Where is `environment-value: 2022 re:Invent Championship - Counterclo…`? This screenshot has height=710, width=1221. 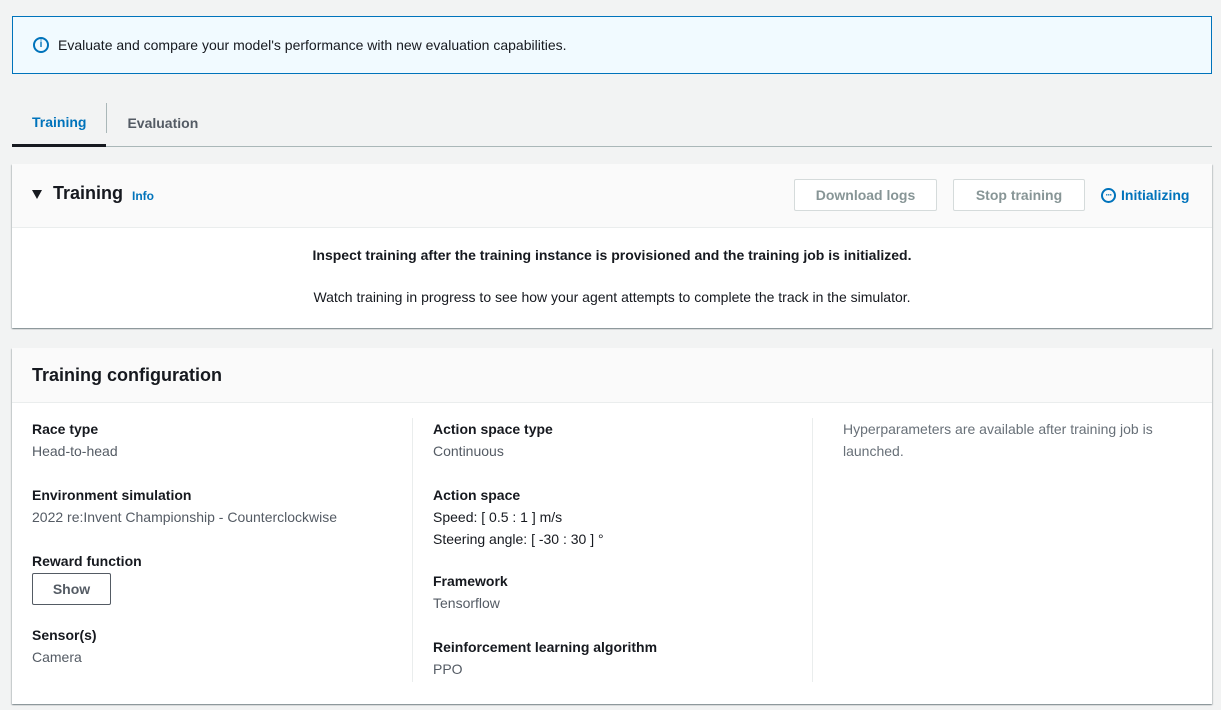 environment-value: 2022 re:Invent Championship - Counterclo… is located at coordinates (185, 517).